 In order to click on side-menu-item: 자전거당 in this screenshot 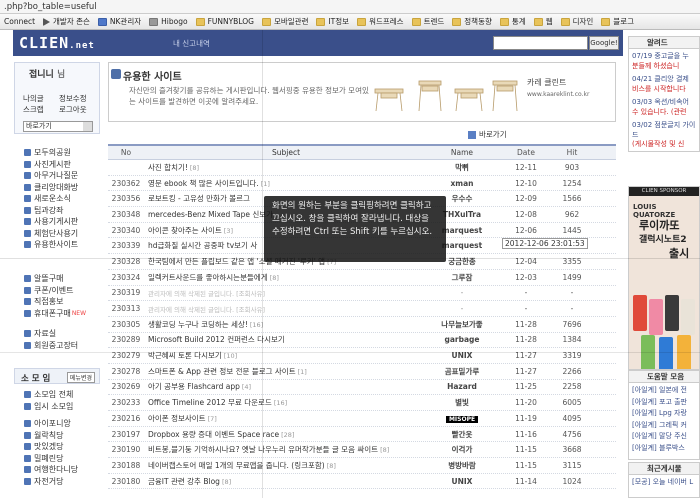, I will do `click(51, 482)`.